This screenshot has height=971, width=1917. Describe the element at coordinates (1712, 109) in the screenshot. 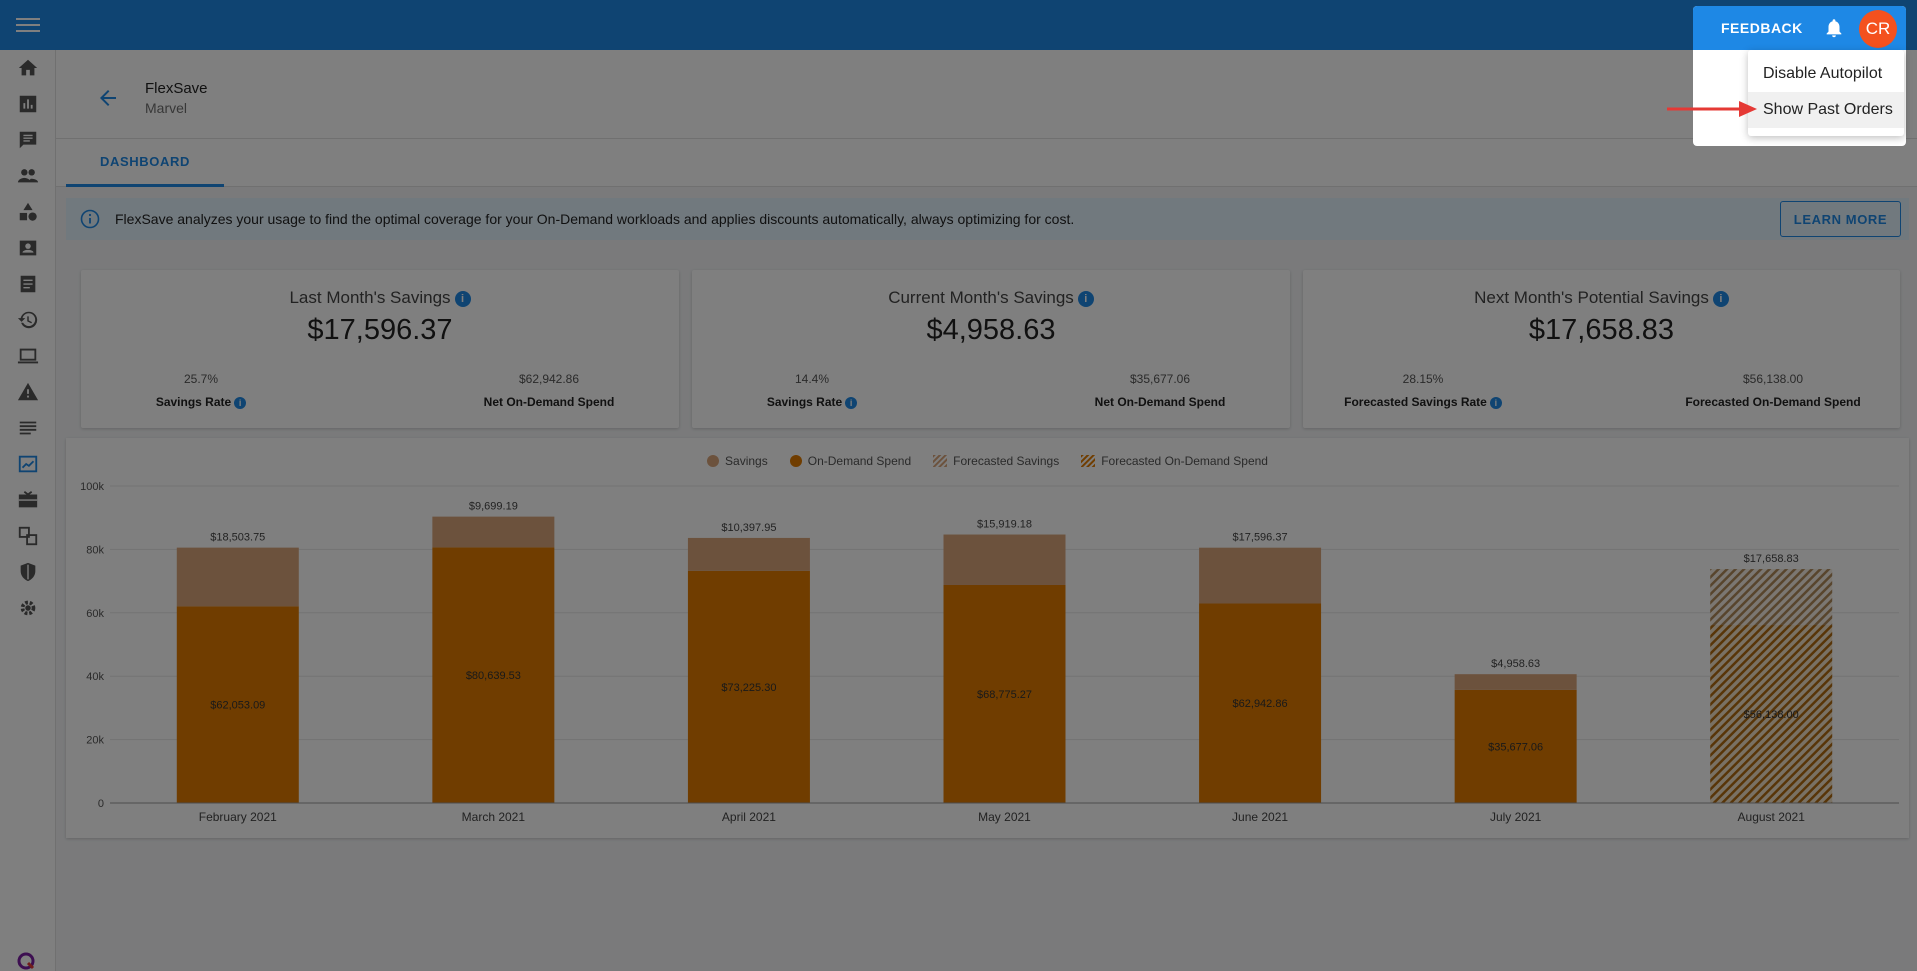

I see `annotation-arrow-icon` at that location.